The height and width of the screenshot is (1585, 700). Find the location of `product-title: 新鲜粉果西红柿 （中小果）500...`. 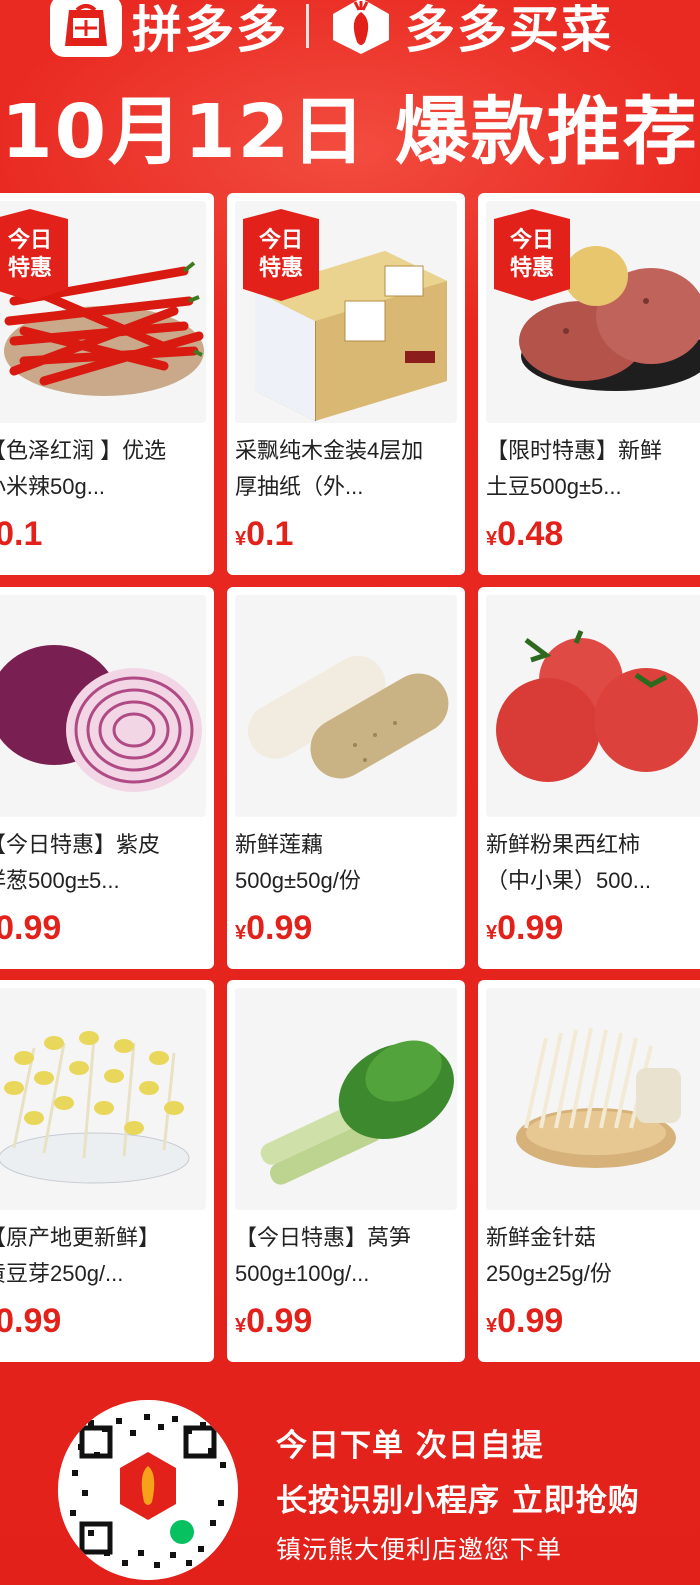

product-title: 新鲜粉果西红柿 （中小果）500... is located at coordinates (569, 862).